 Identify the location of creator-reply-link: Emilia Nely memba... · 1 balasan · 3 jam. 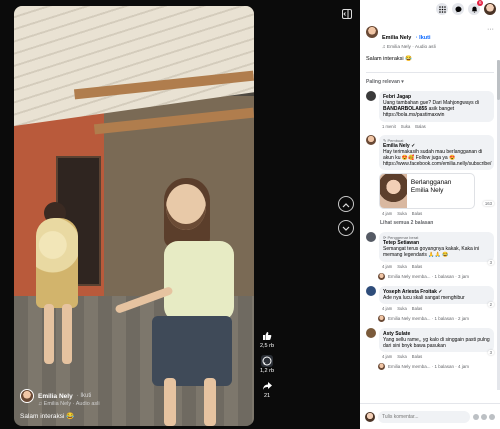
(430, 274).